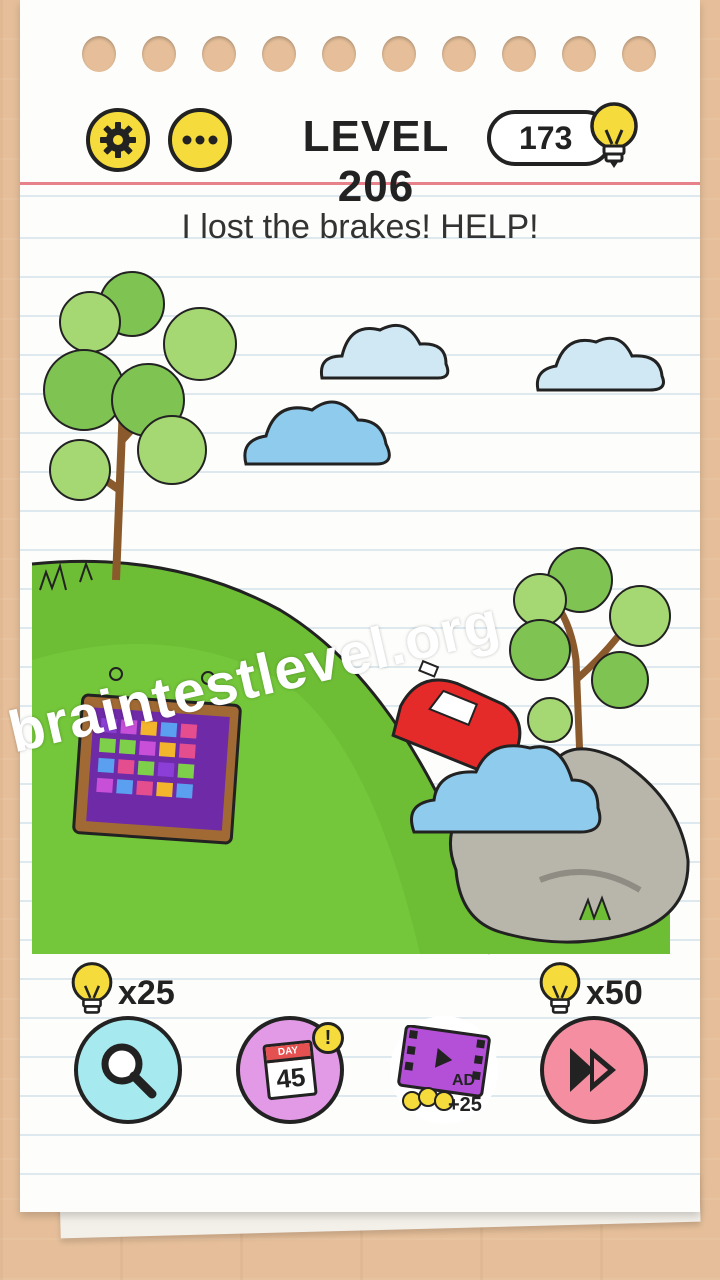 The image size is (720, 1280). Describe the element at coordinates (146, 993) in the screenshot. I see `search-cost: x25` at that location.